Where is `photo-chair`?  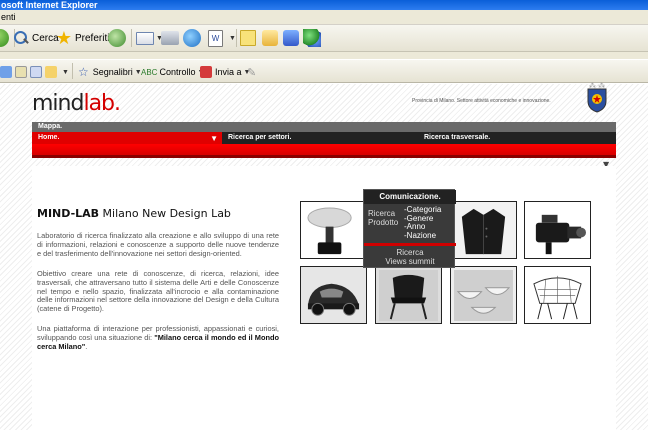
photo-chair is located at coordinates (408, 295).